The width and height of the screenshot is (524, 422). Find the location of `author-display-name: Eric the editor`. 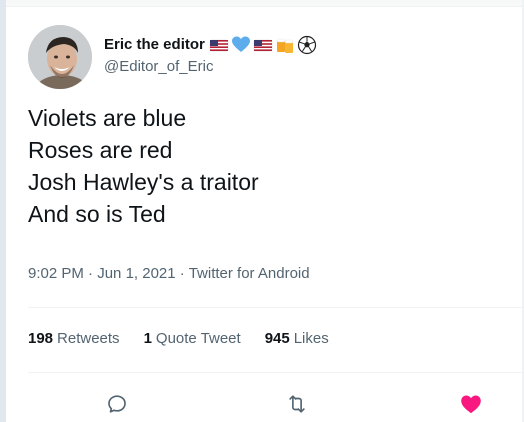

author-display-name: Eric the editor is located at coordinates (211, 45).